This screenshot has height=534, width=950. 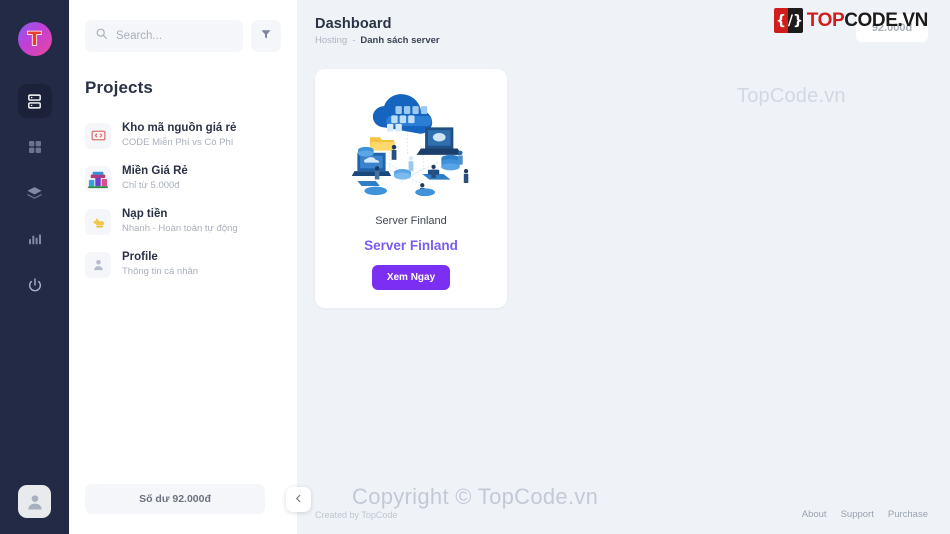 I want to click on list-item-title: Kho mã nguồn giá rẻ, so click(x=179, y=128).